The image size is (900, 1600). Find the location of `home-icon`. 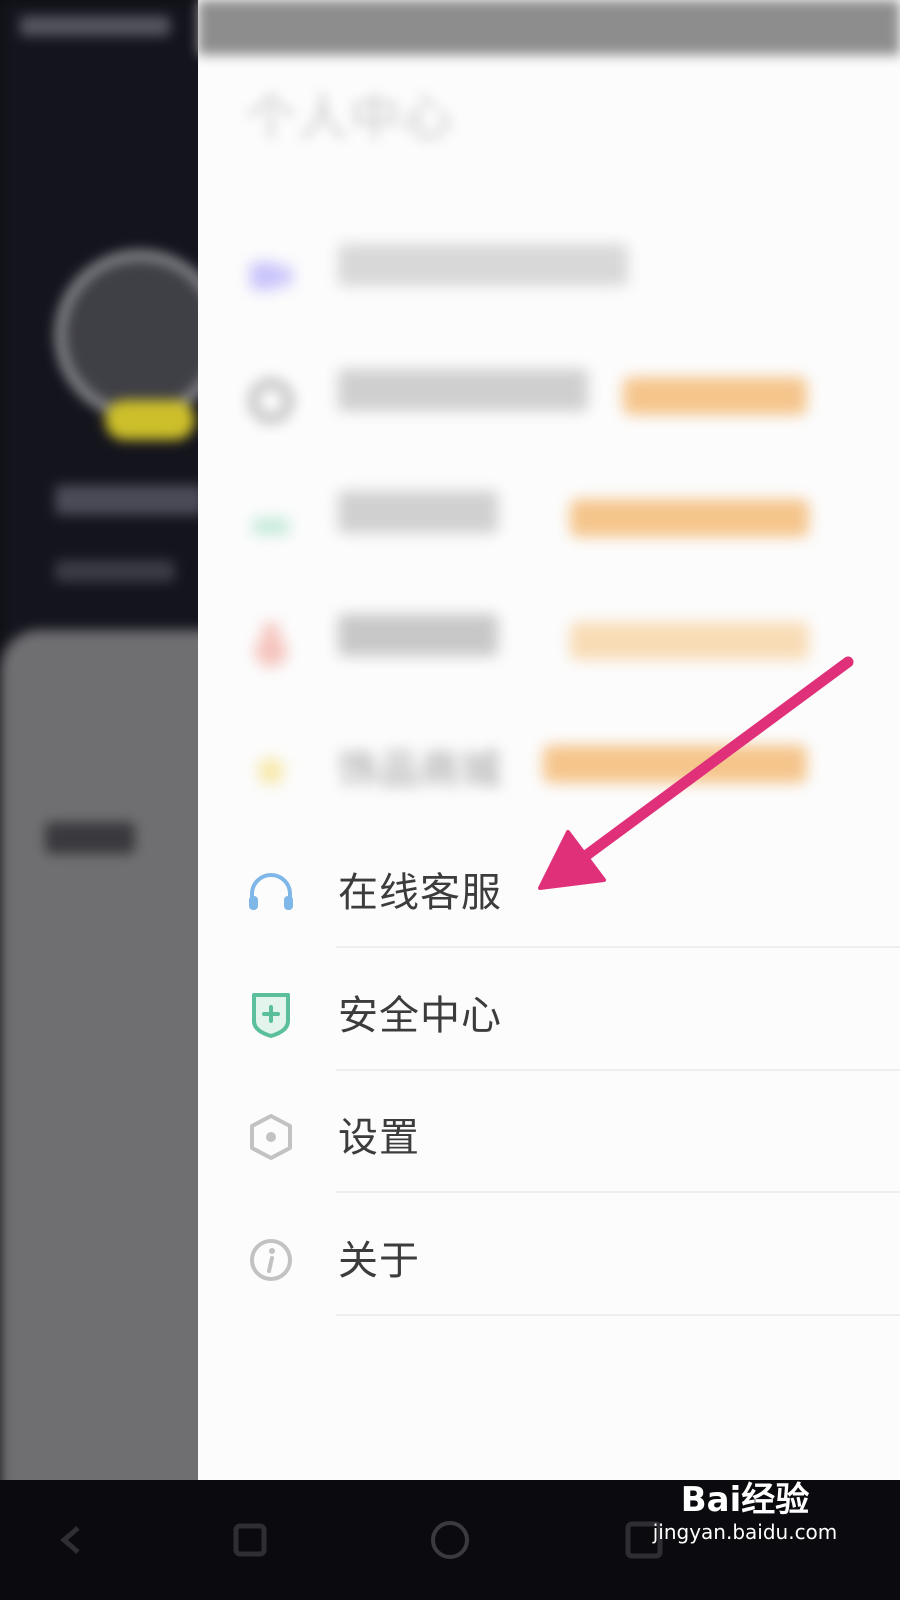

home-icon is located at coordinates (450, 1540).